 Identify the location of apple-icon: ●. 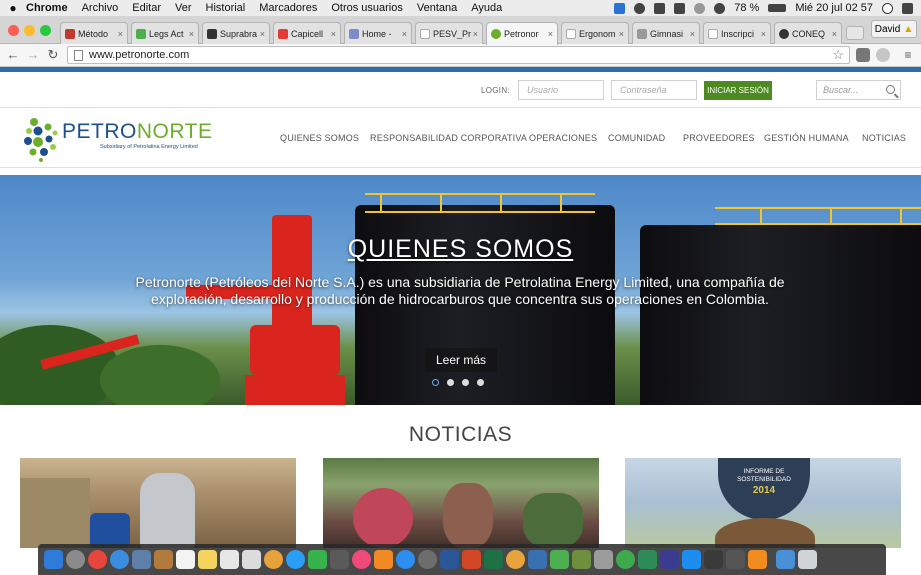
(13, 8).